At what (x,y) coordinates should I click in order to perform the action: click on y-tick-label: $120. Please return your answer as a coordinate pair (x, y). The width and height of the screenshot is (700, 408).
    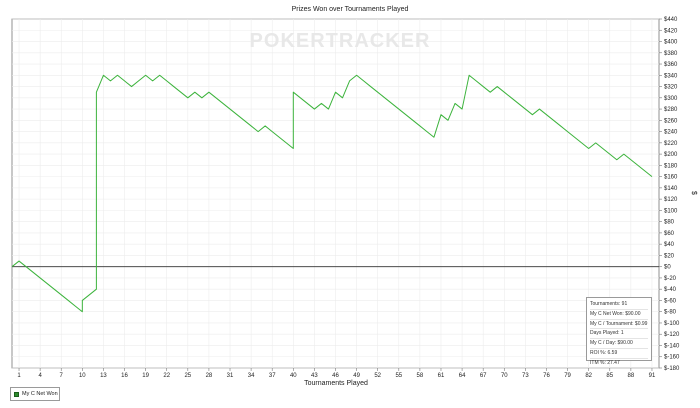
    Looking at the image, I should click on (671, 200).